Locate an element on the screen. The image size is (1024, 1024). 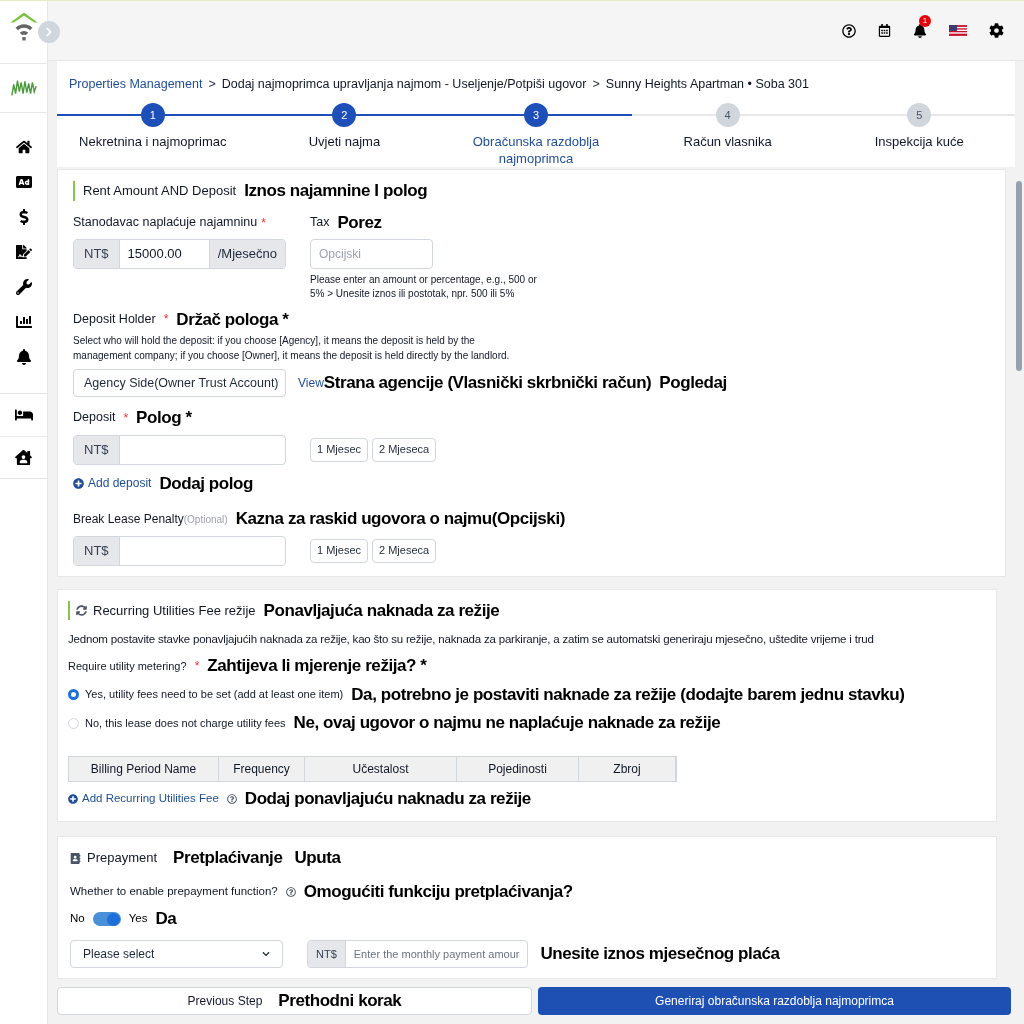
radio-option: No, this lease does not charge utility fees is located at coordinates (177, 723).